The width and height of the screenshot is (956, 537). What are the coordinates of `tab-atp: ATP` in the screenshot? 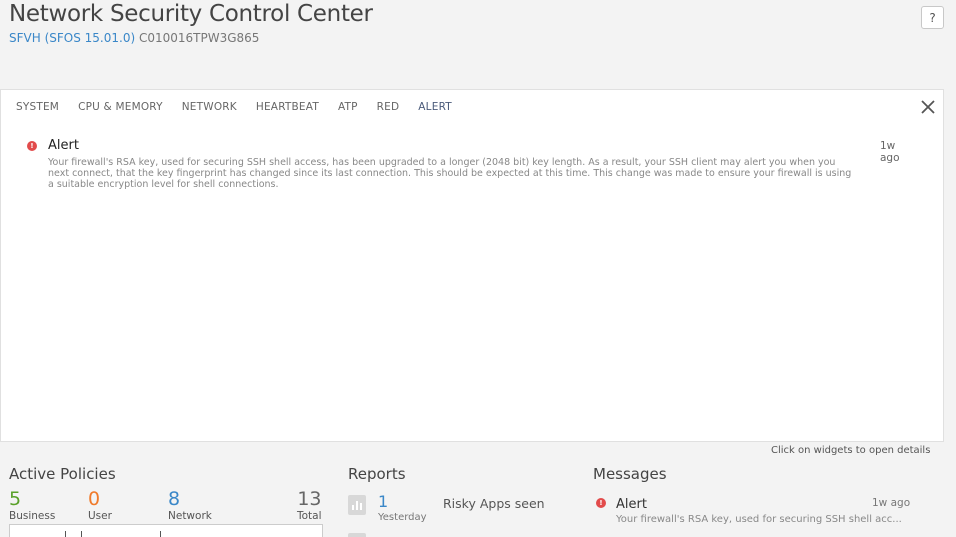 It's located at (348, 107).